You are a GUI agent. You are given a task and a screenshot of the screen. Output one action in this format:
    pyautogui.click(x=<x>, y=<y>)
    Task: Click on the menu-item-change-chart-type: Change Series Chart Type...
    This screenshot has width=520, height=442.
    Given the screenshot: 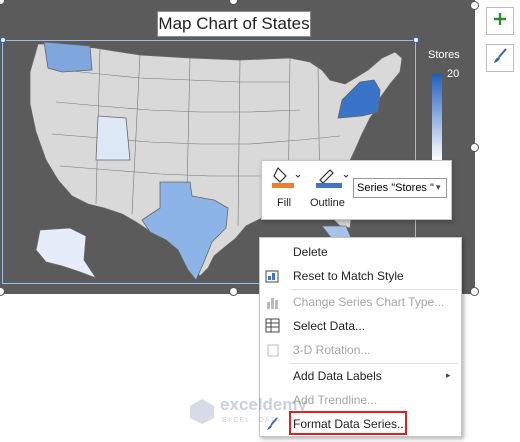 What is the action you would take?
    pyautogui.click(x=360, y=302)
    